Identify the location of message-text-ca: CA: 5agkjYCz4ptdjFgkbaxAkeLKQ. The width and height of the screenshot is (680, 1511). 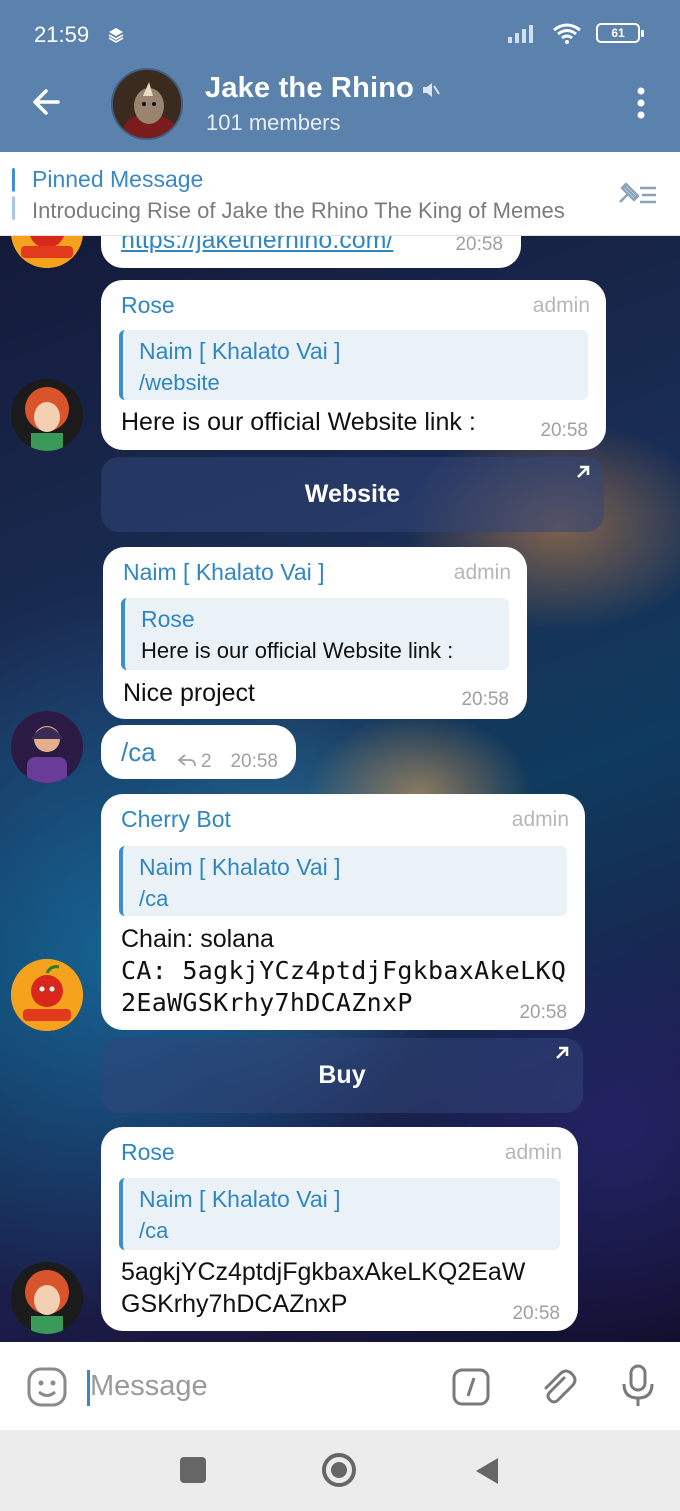
(344, 970).